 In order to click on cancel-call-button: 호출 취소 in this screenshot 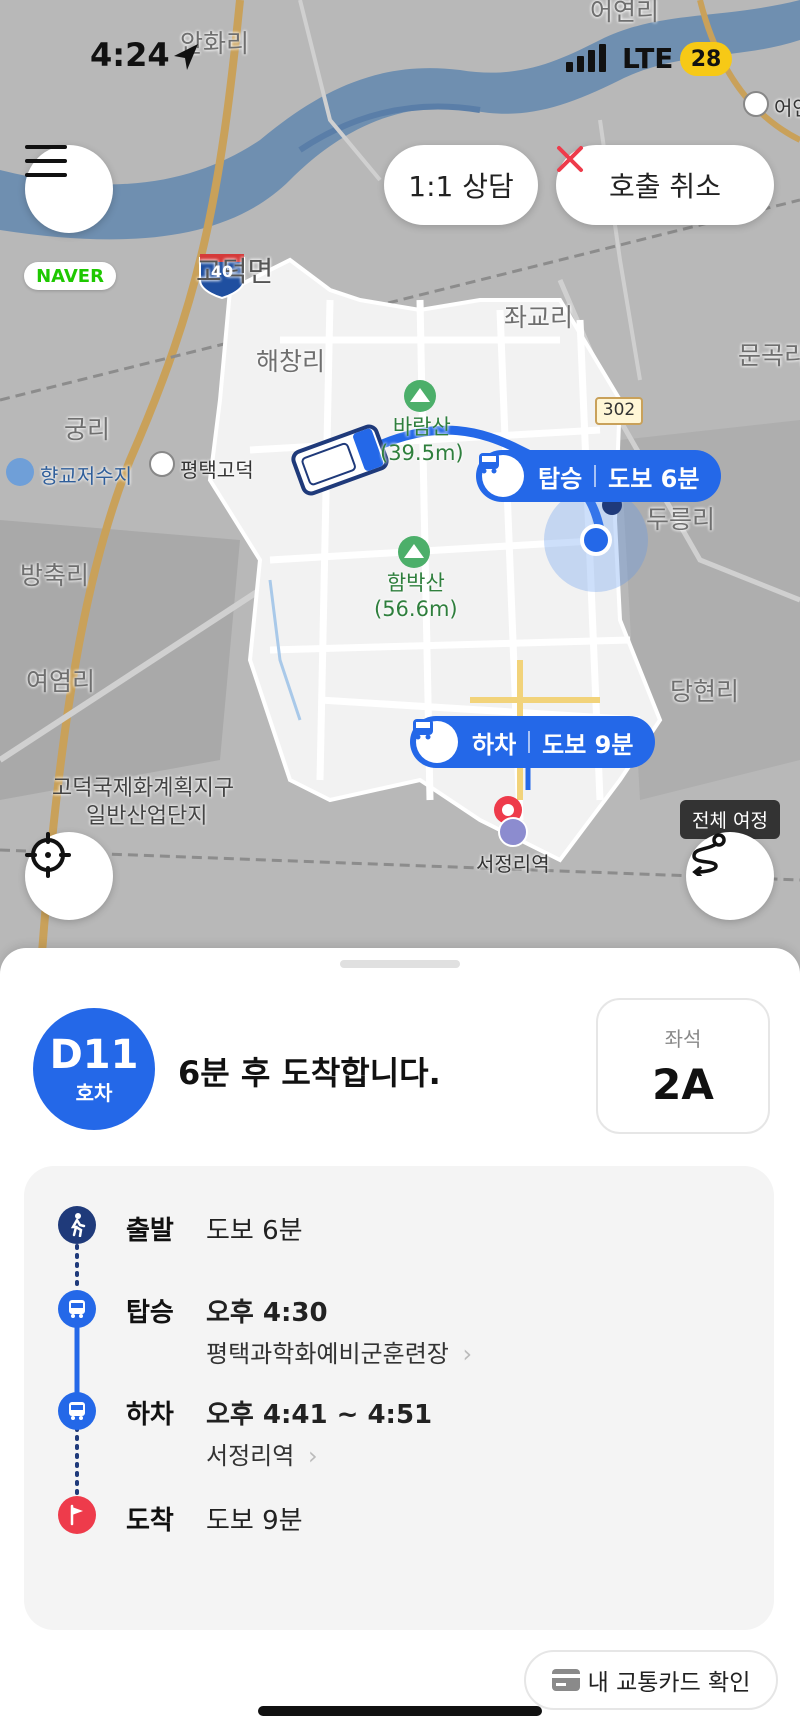, I will do `click(665, 185)`.